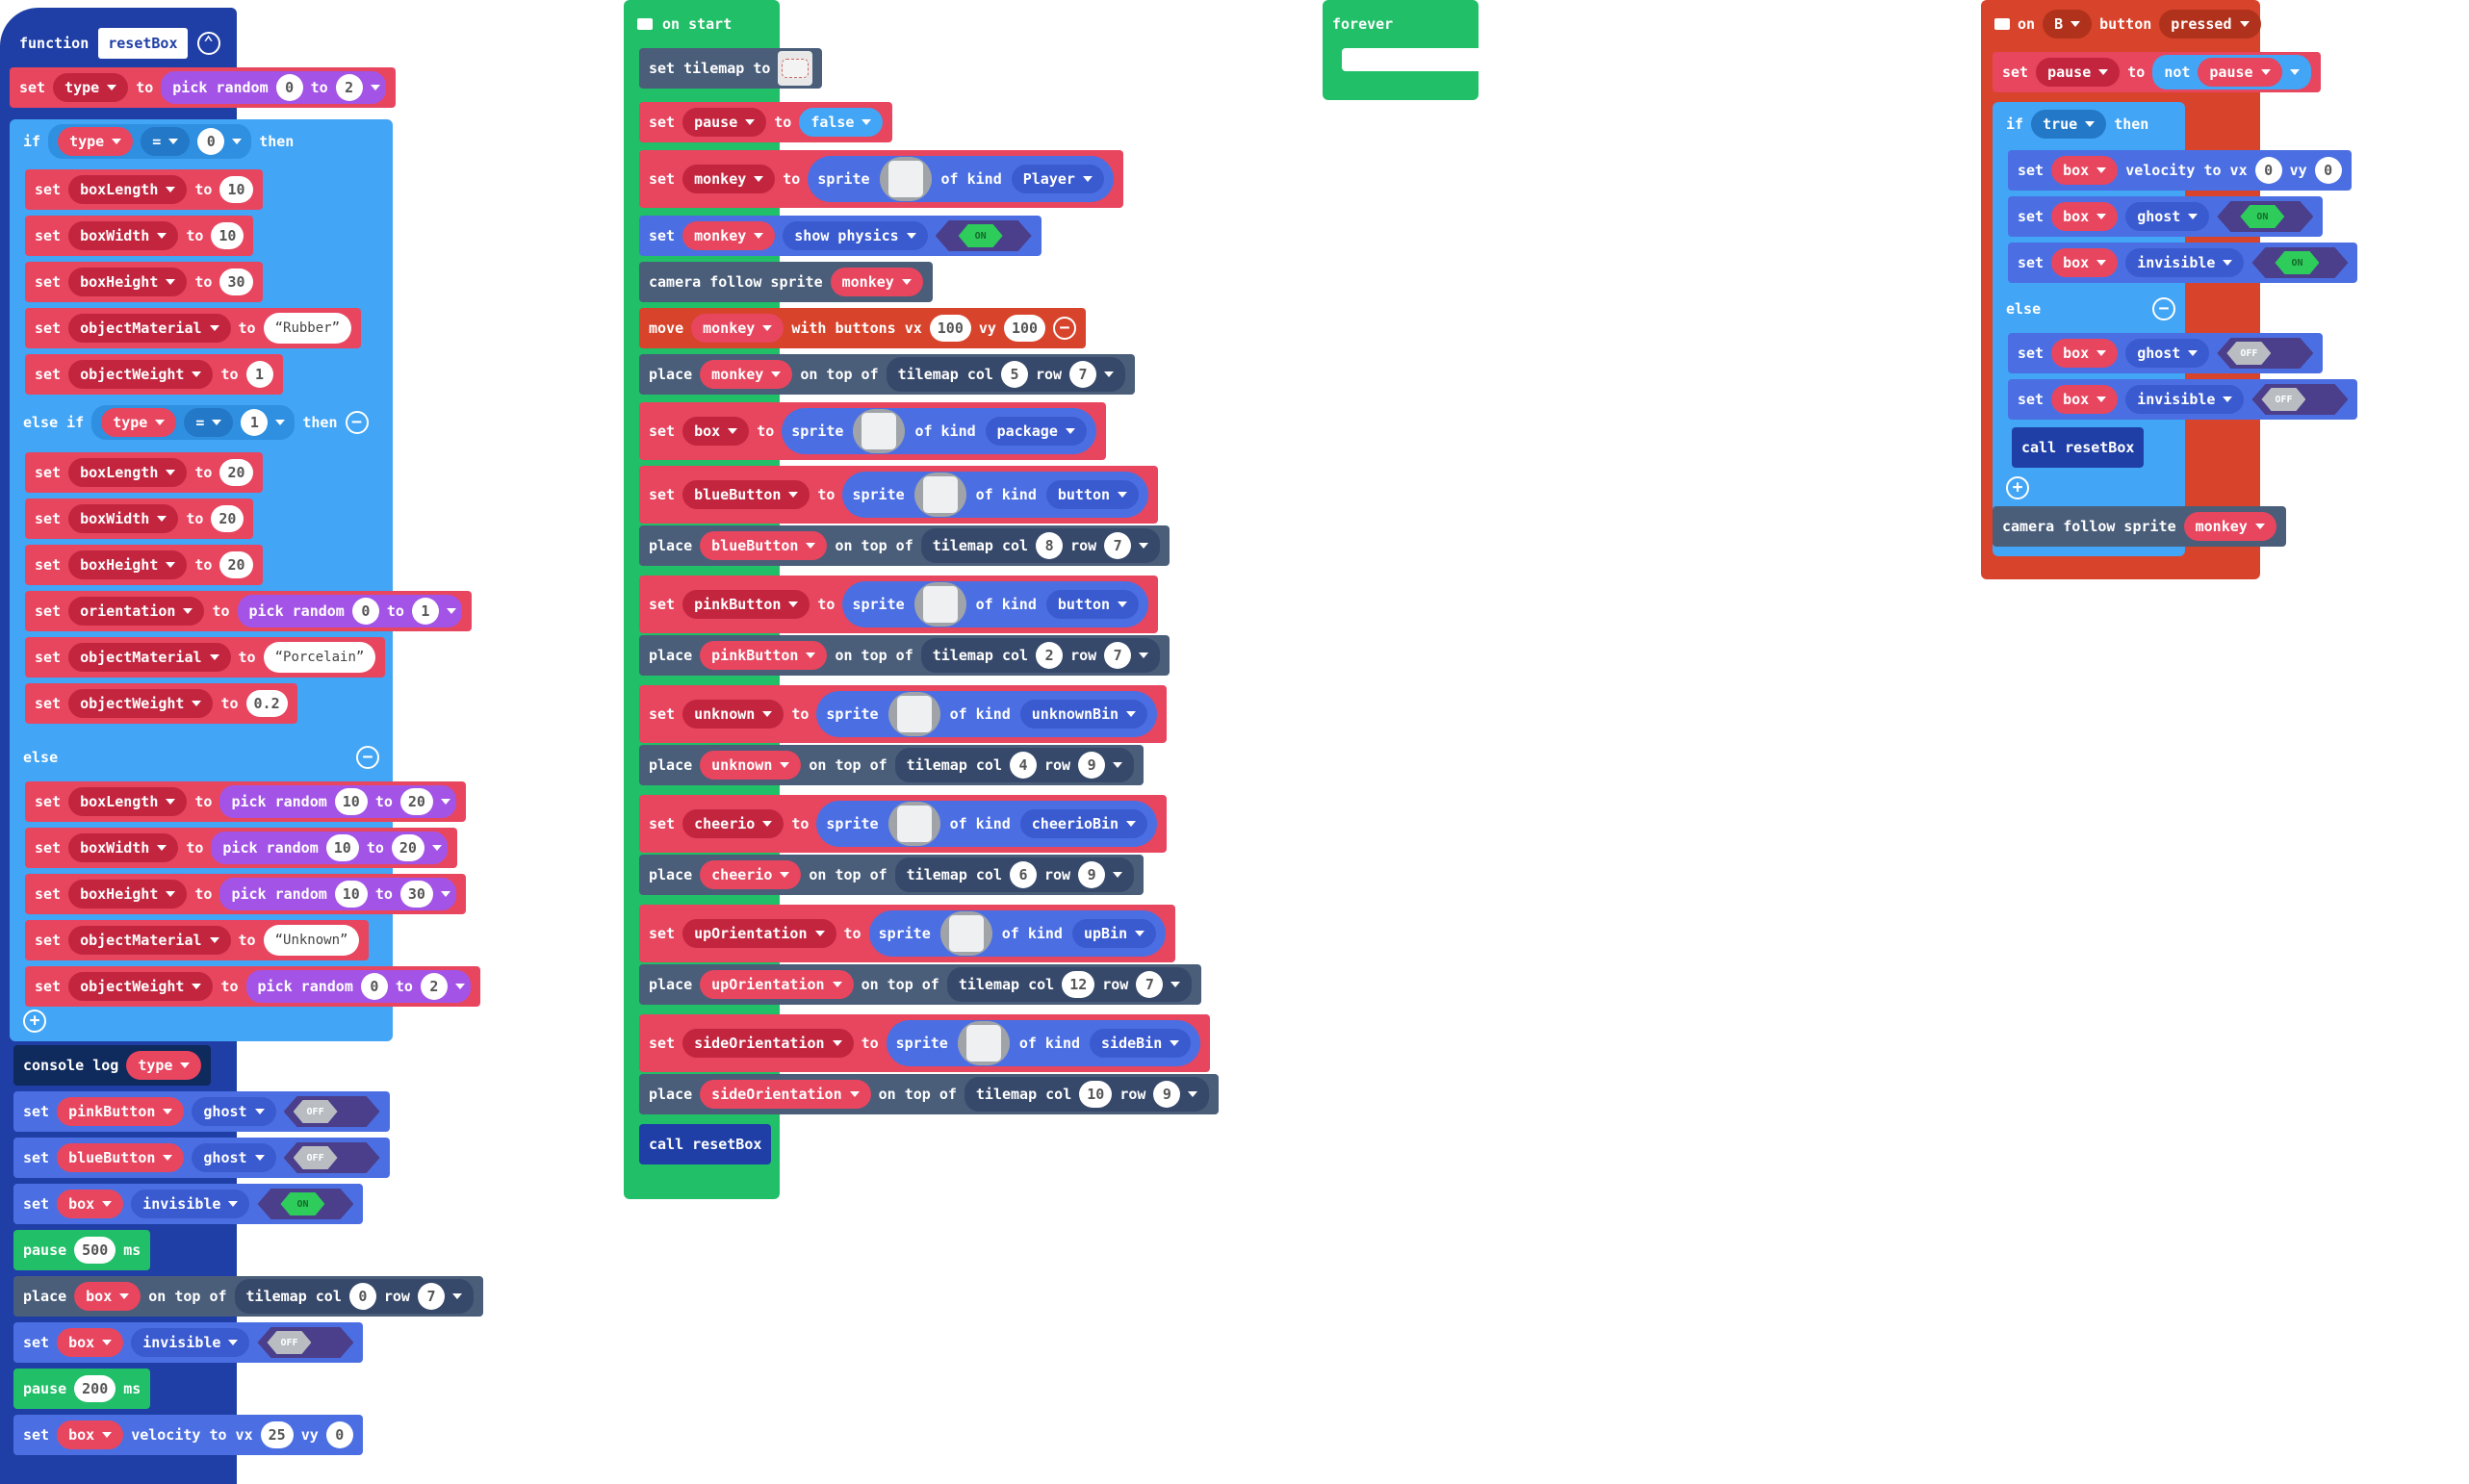 The height and width of the screenshot is (1484, 2469). What do you see at coordinates (1141, 1043) in the screenshot?
I see `kind-dropdown: sideBin` at bounding box center [1141, 1043].